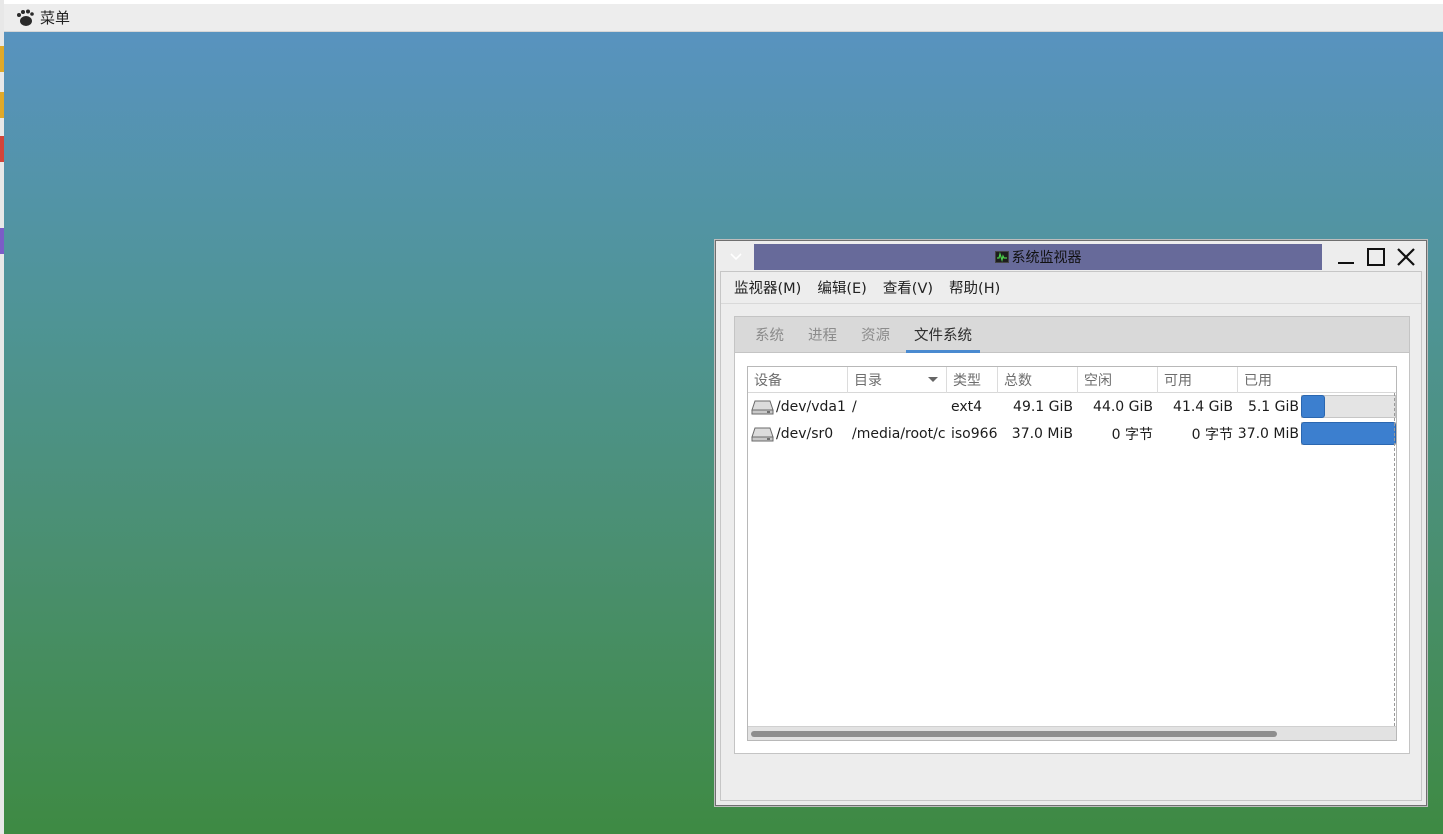  Describe the element at coordinates (841, 287) in the screenshot. I see `menu-edit: 编辑(E)` at that location.